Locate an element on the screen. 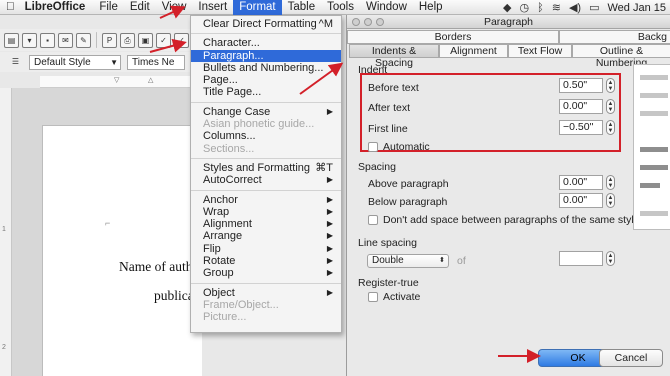  arrow-to-paragraph-item is located at coordinates (168, 45).